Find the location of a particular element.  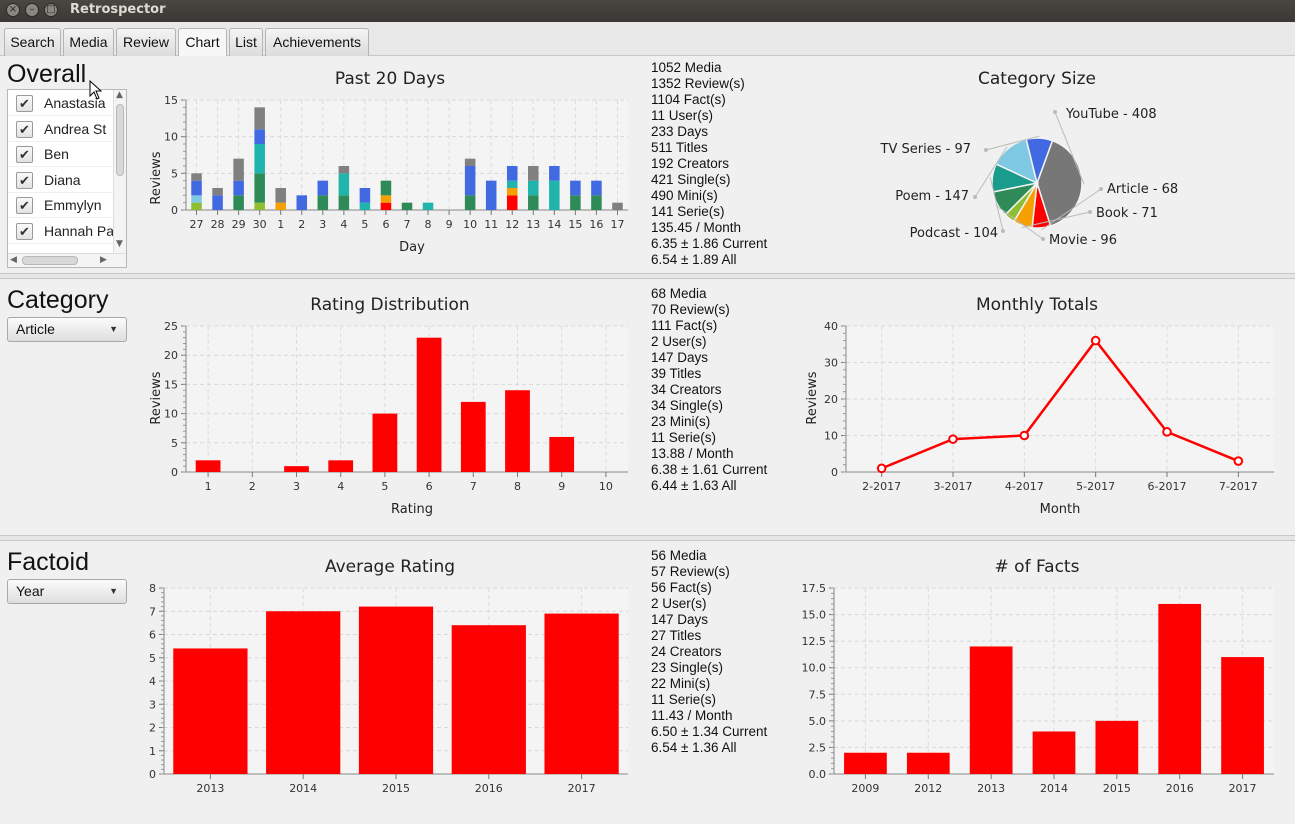

tab-list: List is located at coordinates (246, 42).